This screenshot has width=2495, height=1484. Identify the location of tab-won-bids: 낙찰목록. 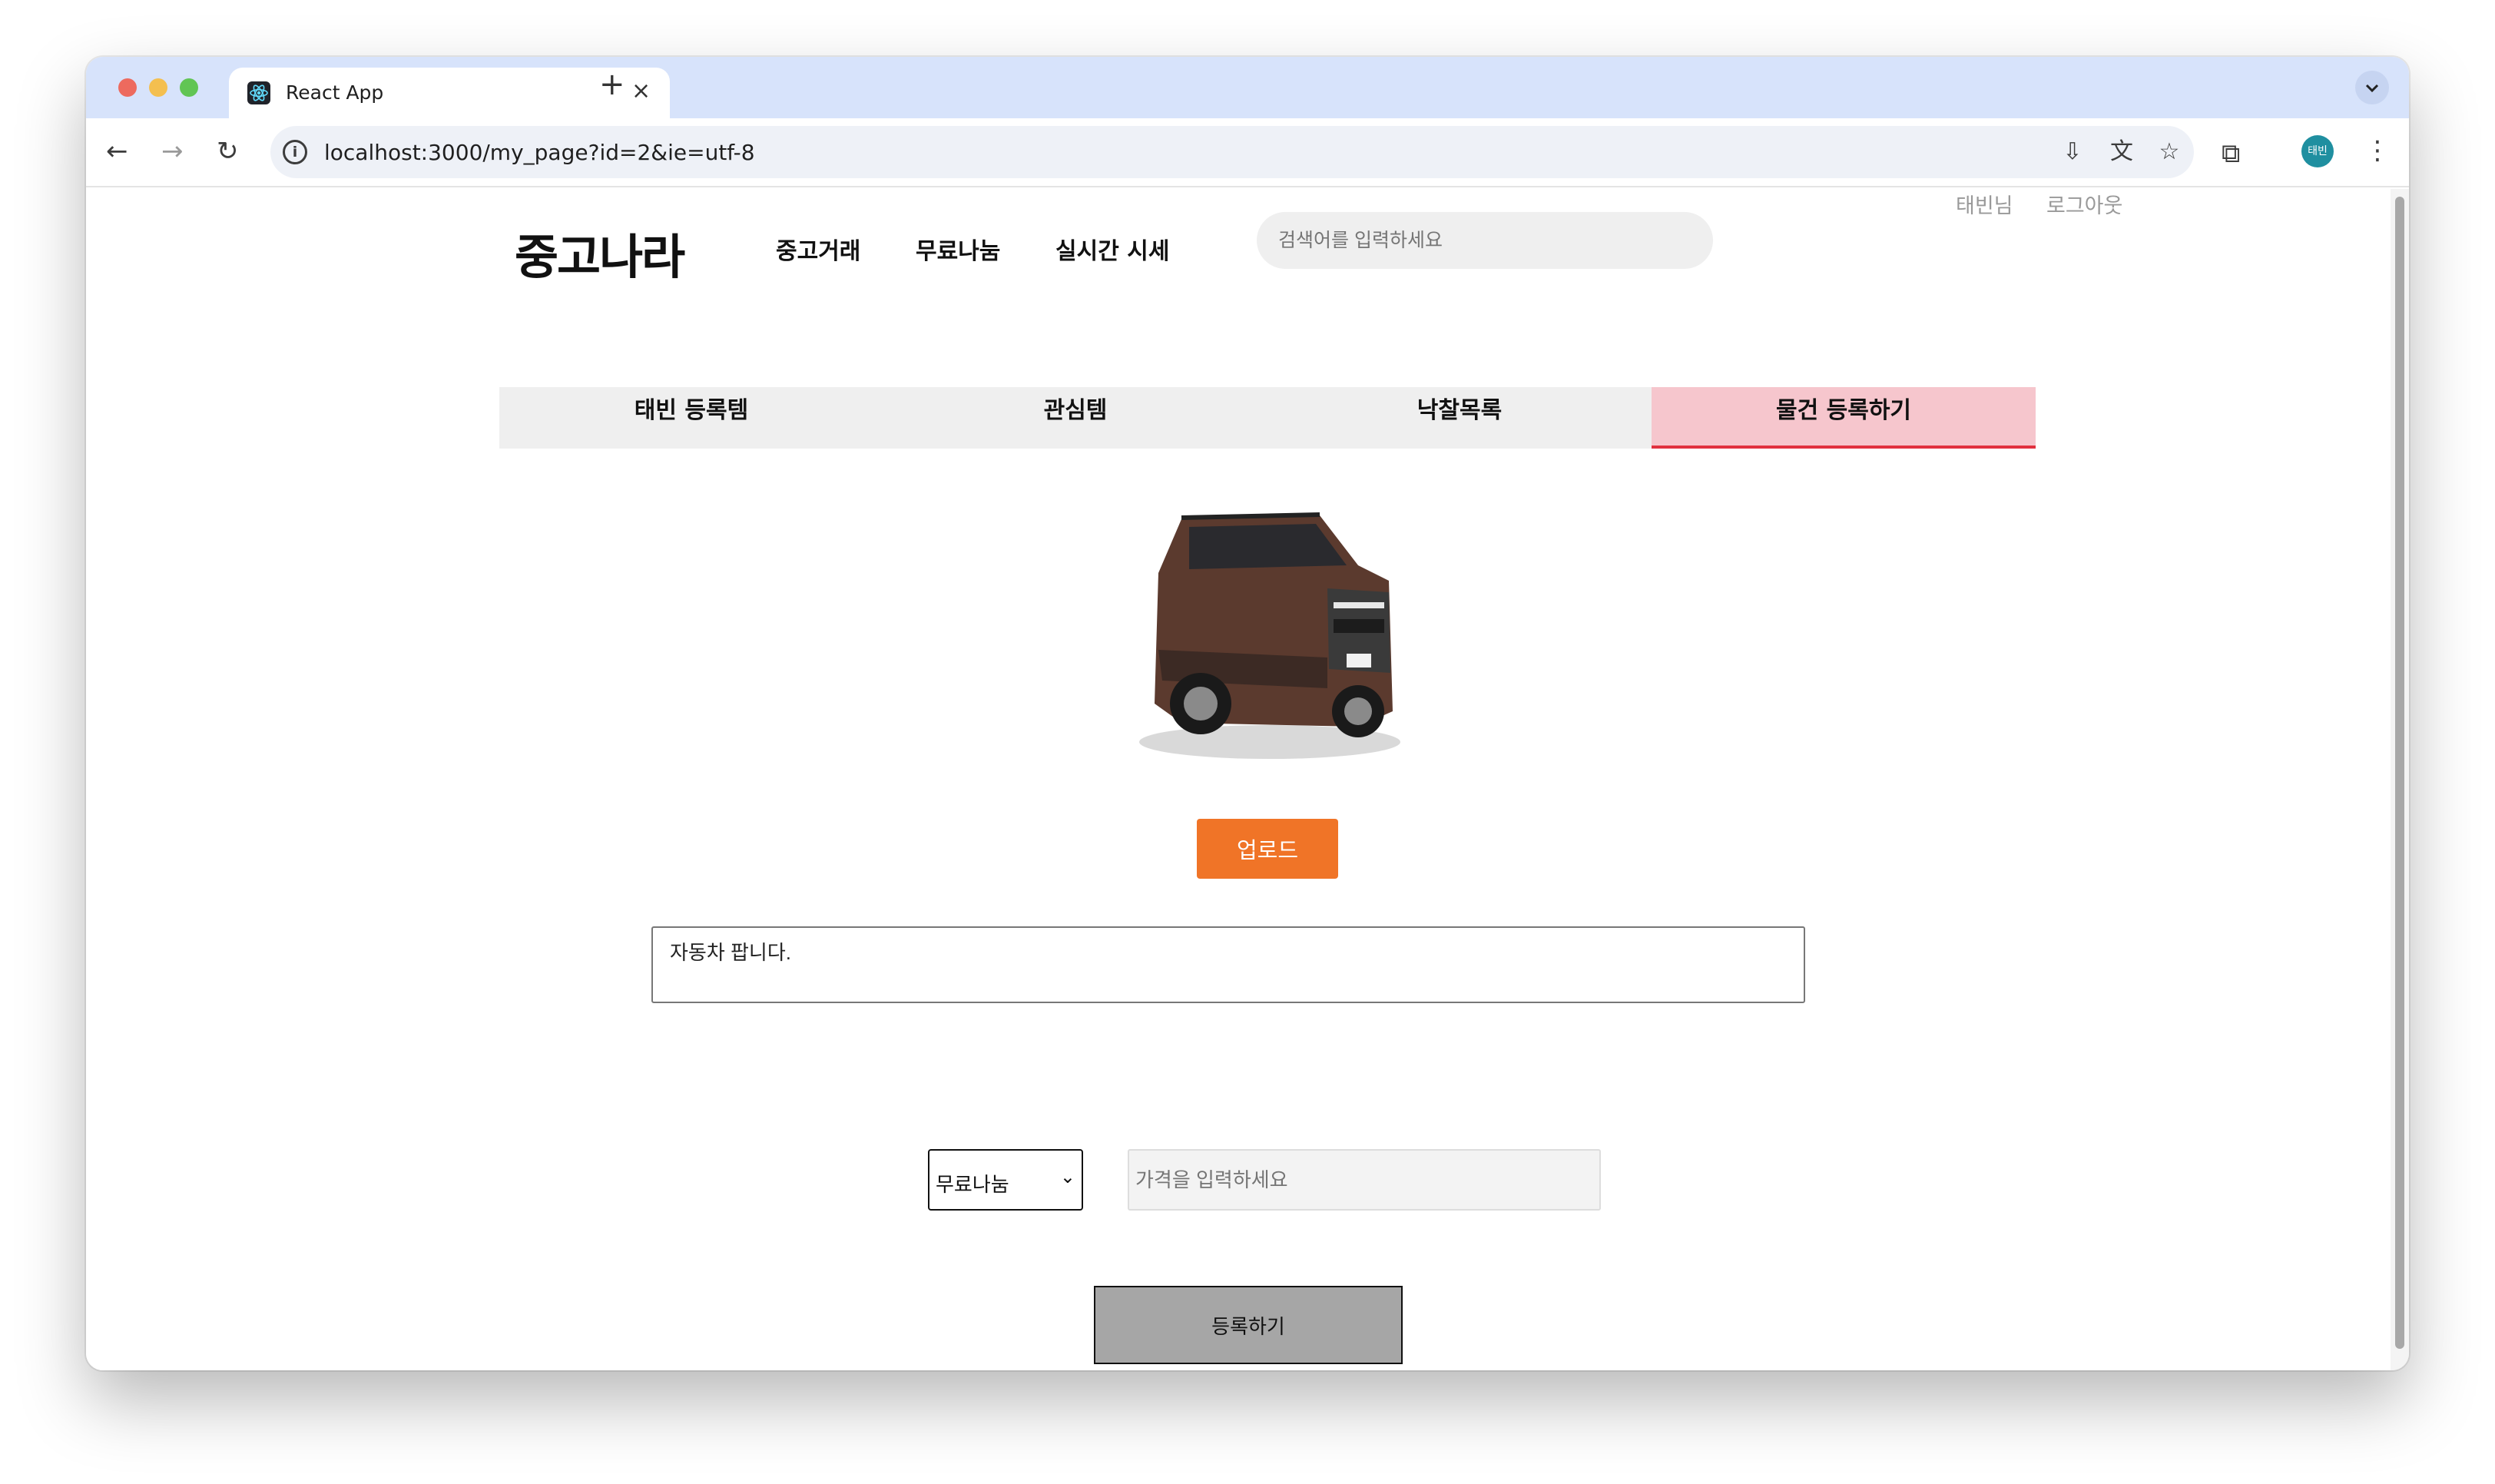
(1459, 418).